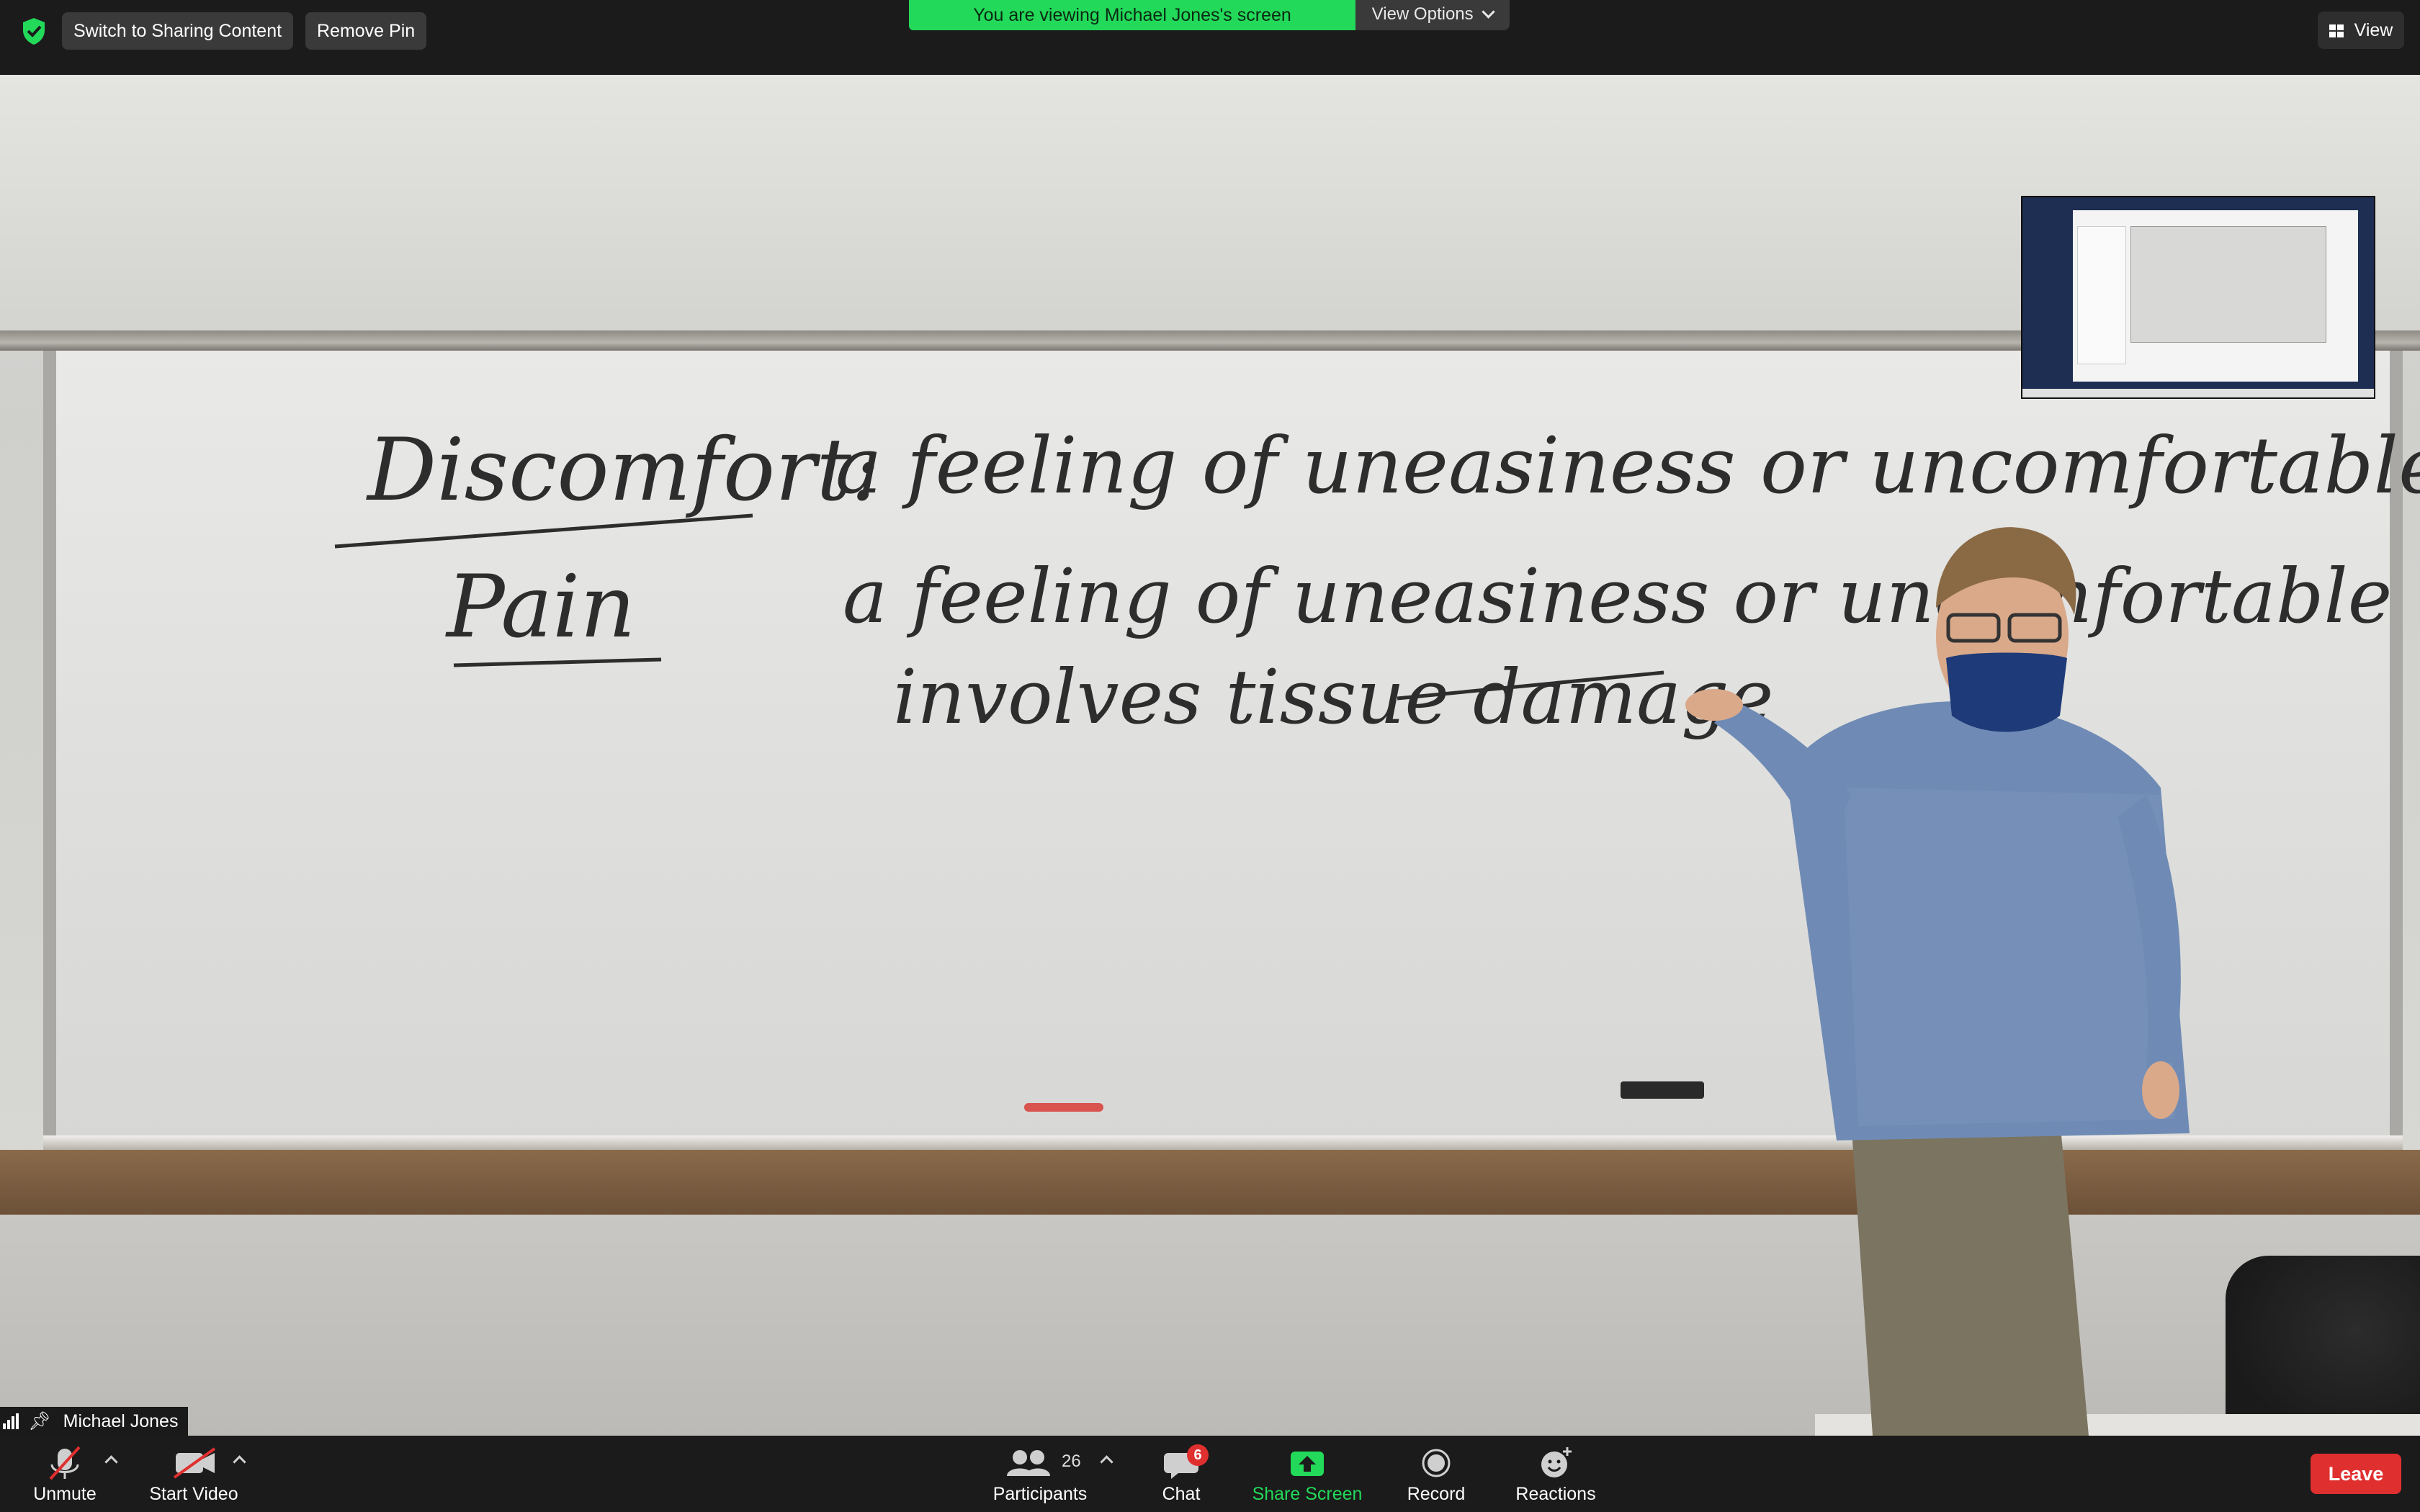 The image size is (2420, 1512). I want to click on pain-term: Pain, so click(540, 607).